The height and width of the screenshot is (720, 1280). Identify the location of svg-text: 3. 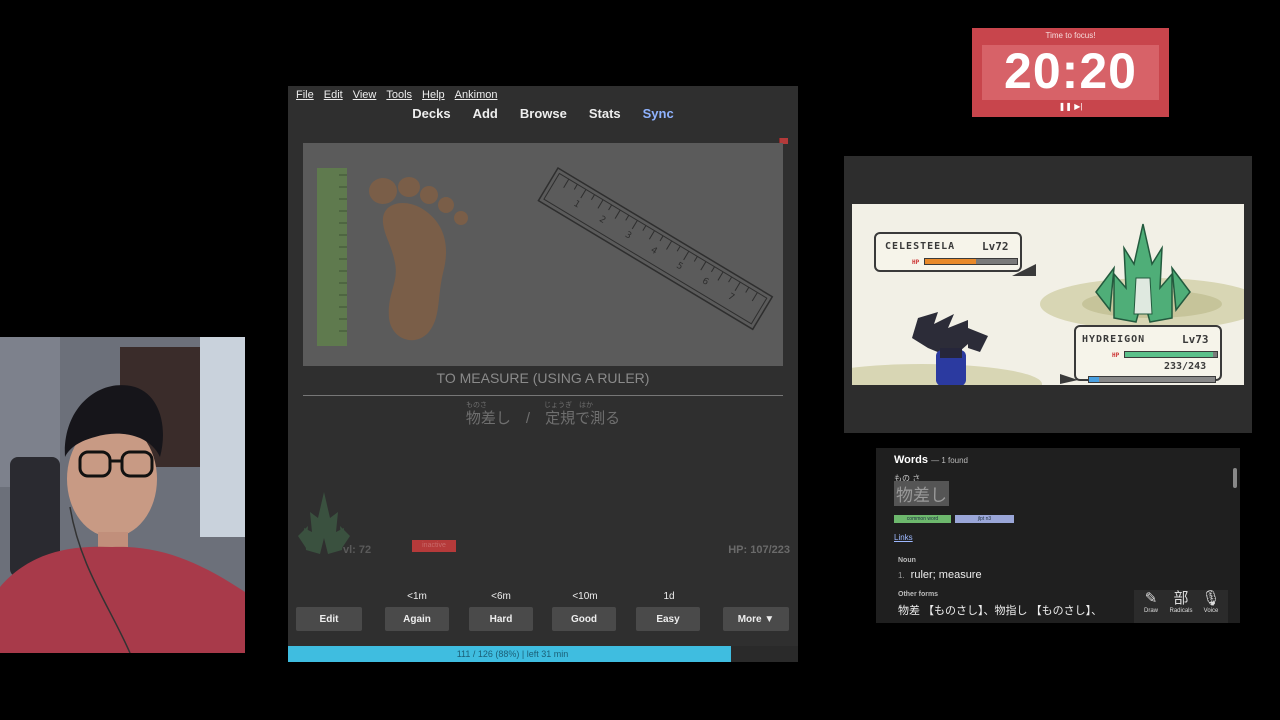
(628, 236).